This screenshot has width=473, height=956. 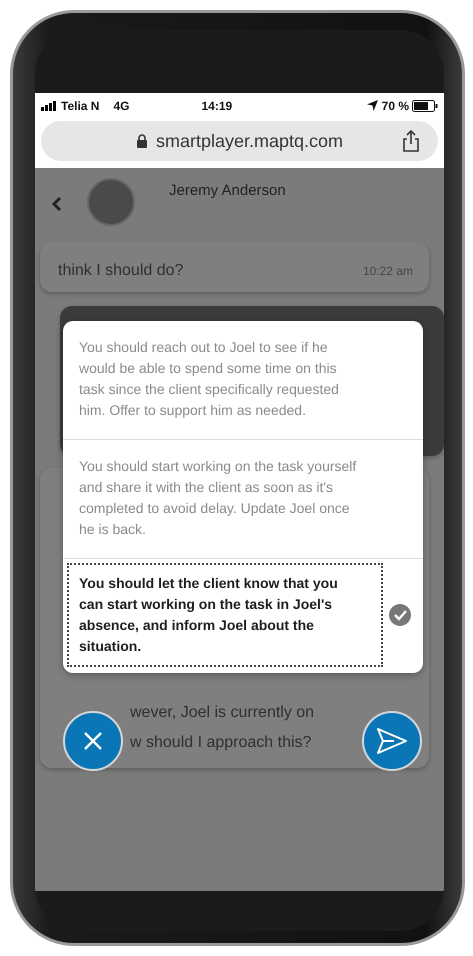 What do you see at coordinates (216, 105) in the screenshot?
I see `clock-text: 14:19` at bounding box center [216, 105].